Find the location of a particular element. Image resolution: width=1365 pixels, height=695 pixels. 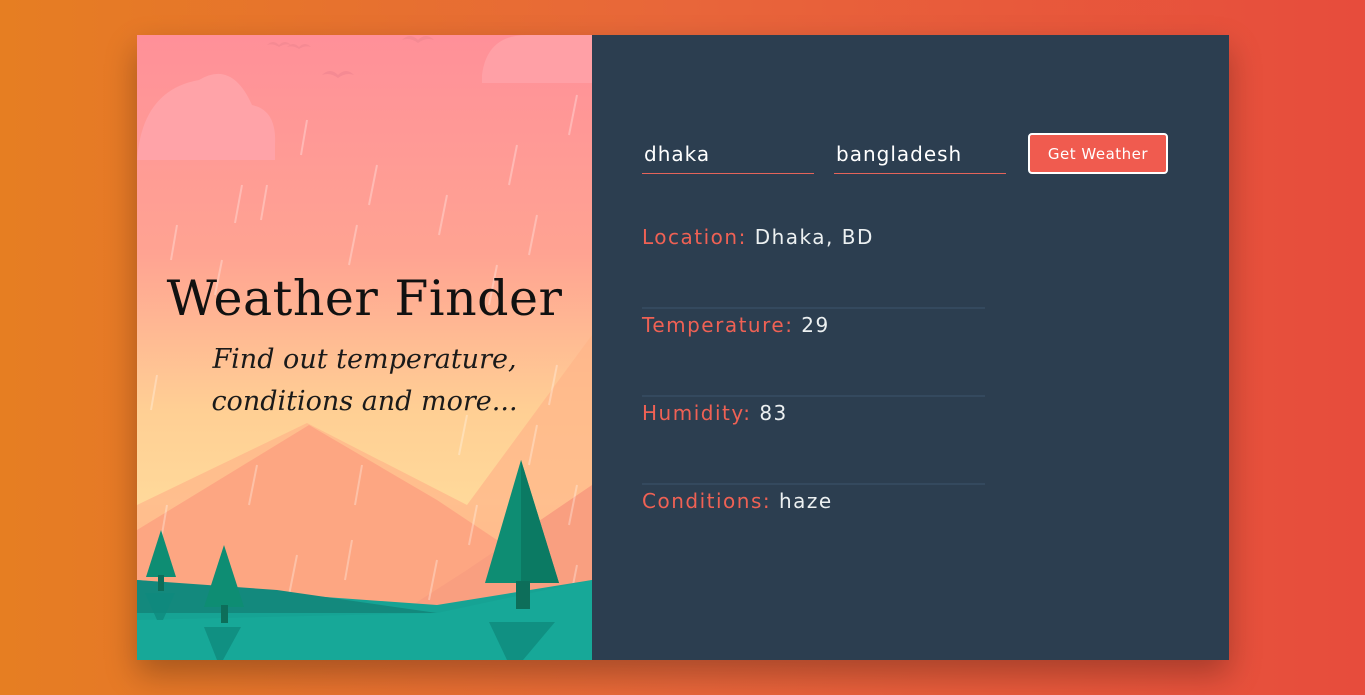

result-value: haze is located at coordinates (805, 501).